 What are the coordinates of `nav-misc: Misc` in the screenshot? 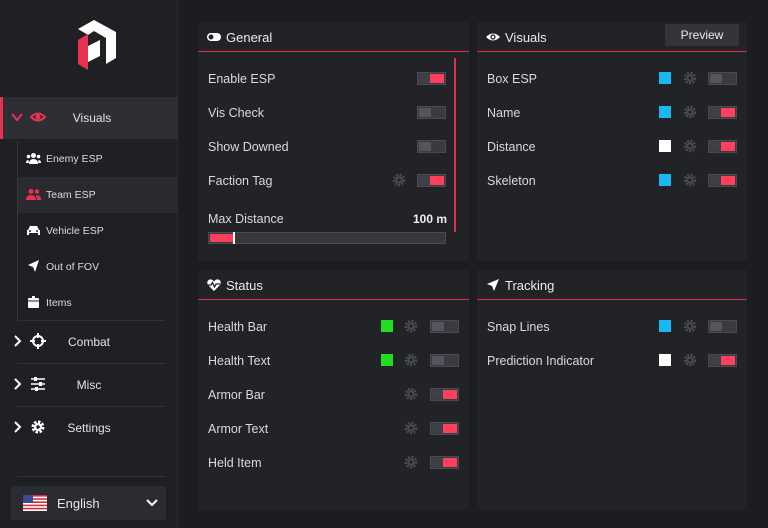 It's located at (89, 385).